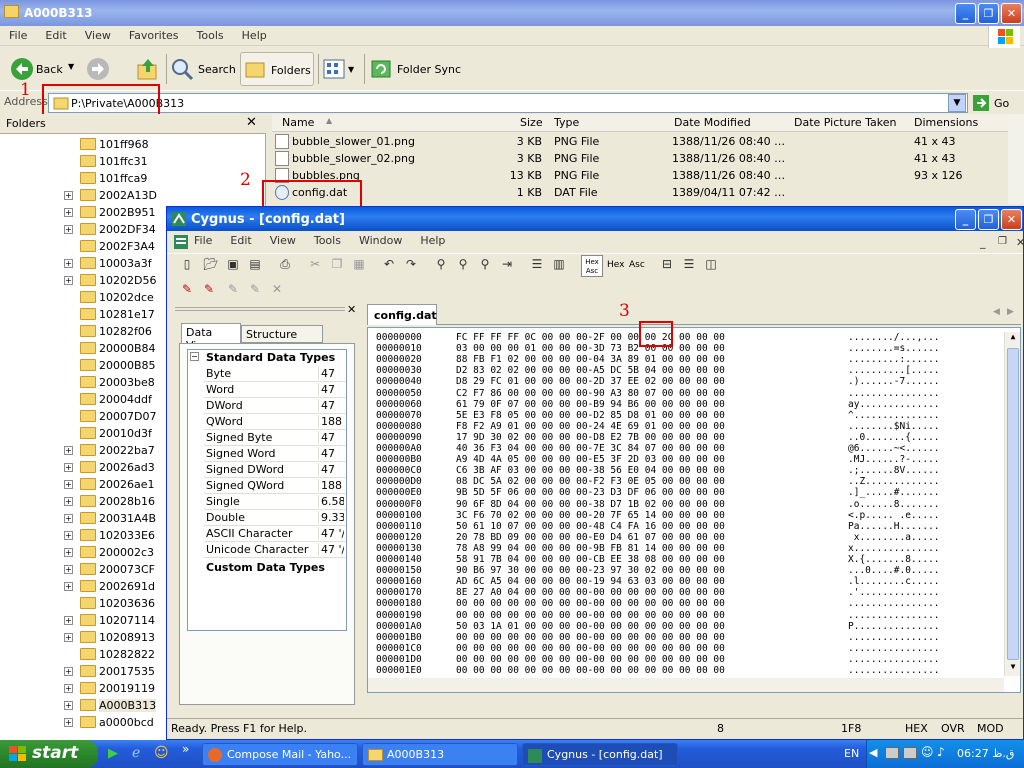  What do you see at coordinates (233, 289) in the screenshot?
I see `tool-3-icon: ✎` at bounding box center [233, 289].